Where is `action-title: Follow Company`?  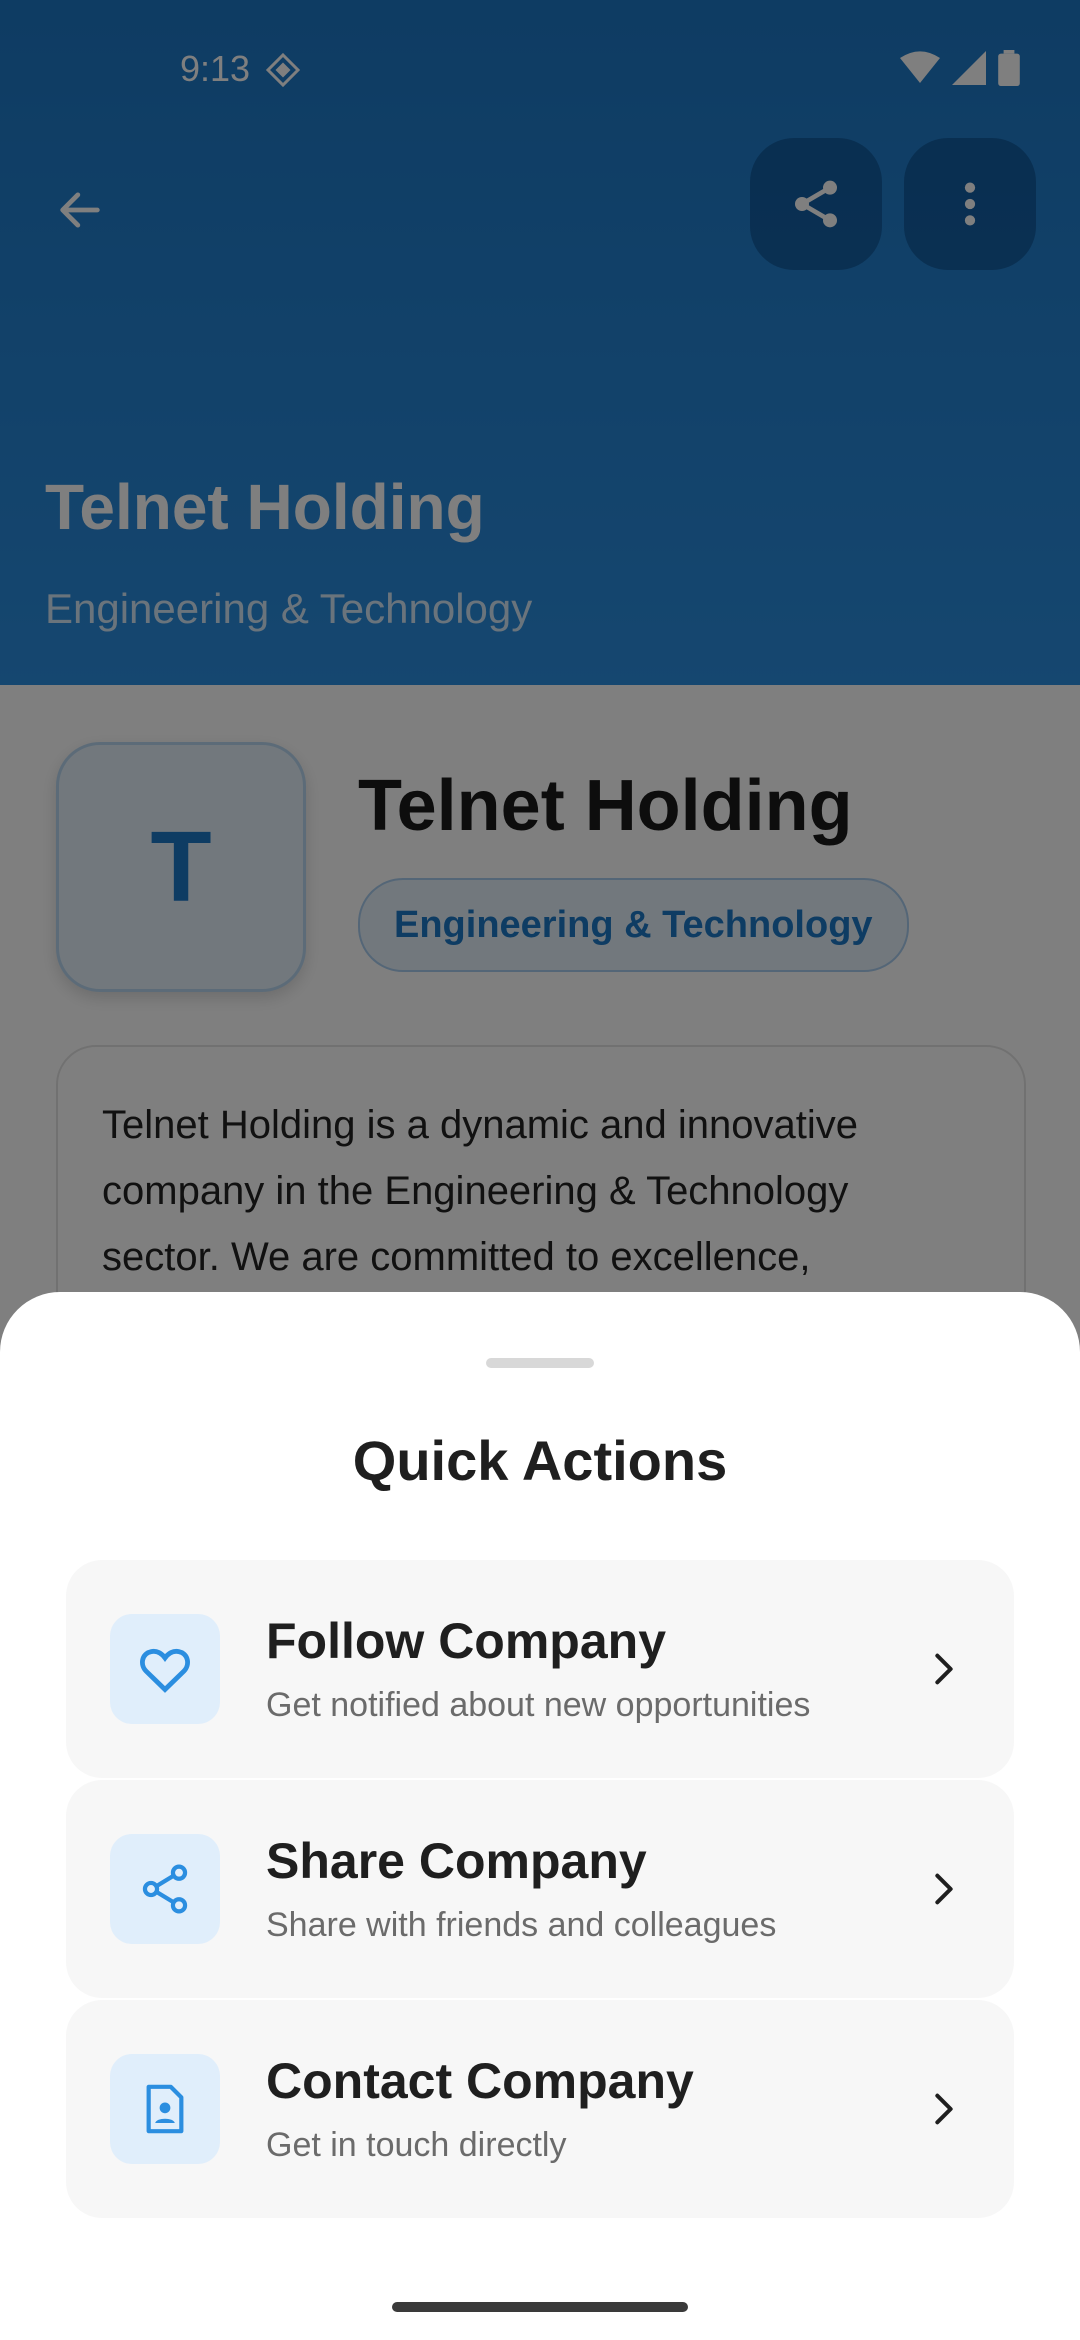 action-title: Follow Company is located at coordinates (466, 1641).